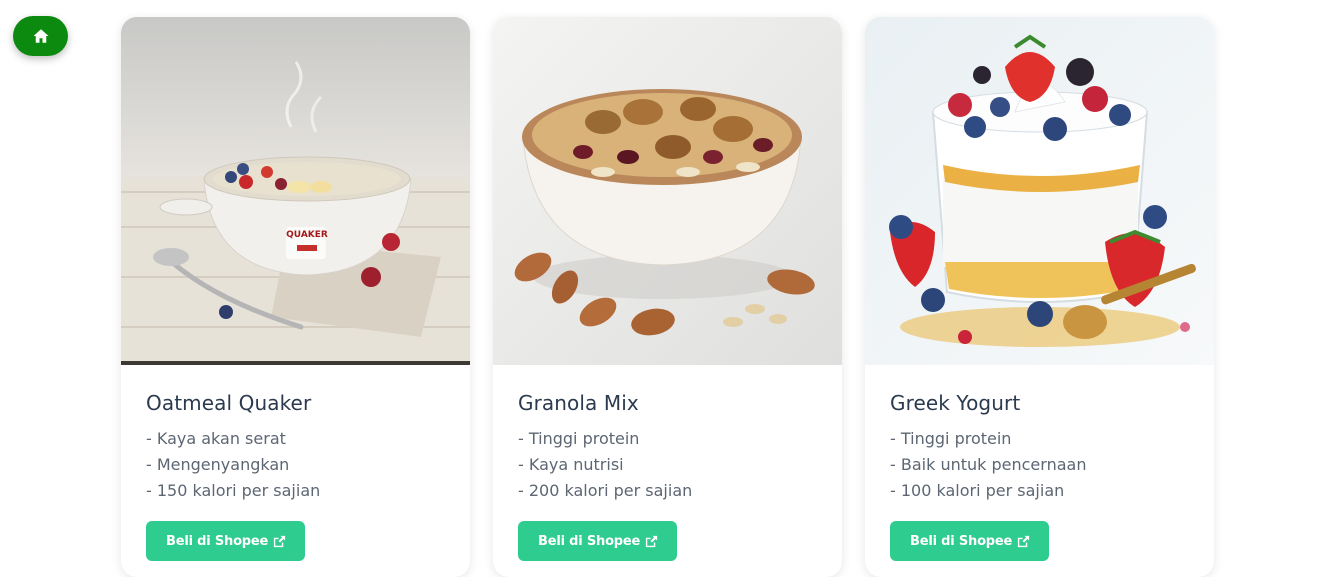 This screenshot has width=1325, height=577. What do you see at coordinates (216, 438) in the screenshot?
I see `product-feature: - Kaya akan serat` at bounding box center [216, 438].